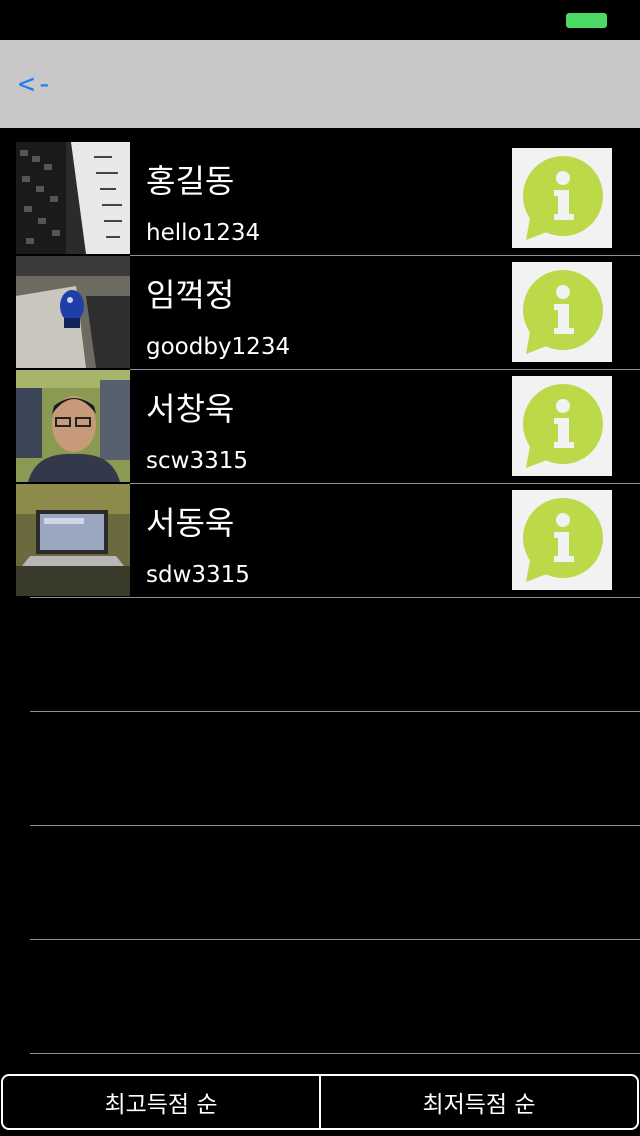 This screenshot has height=1136, width=640. What do you see at coordinates (190, 409) in the screenshot?
I see `user-name: 서창욱` at bounding box center [190, 409].